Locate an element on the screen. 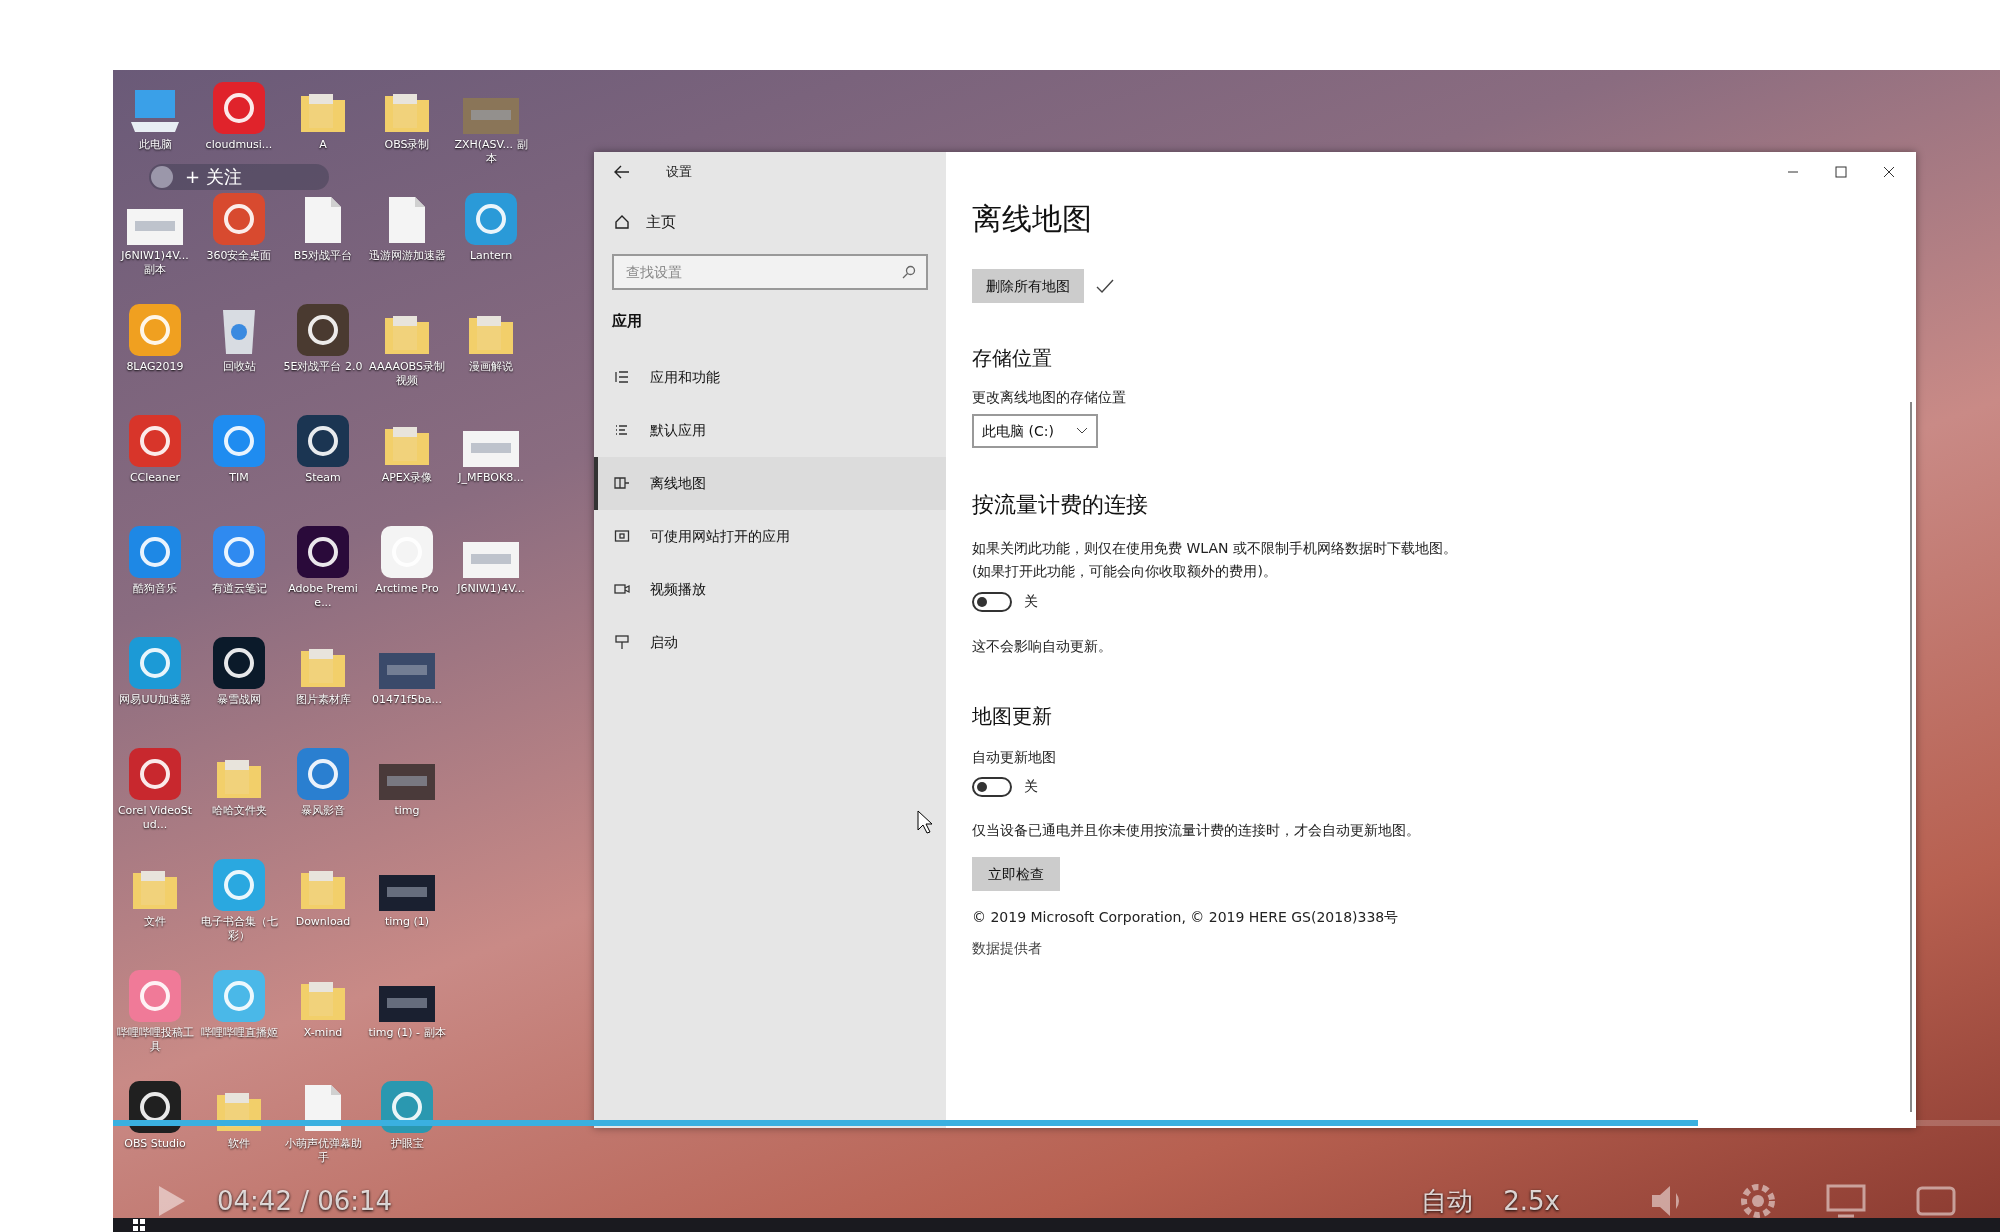 This screenshot has height=1232, width=2000. data-providers-link: 数据提供者 is located at coordinates (1444, 948).